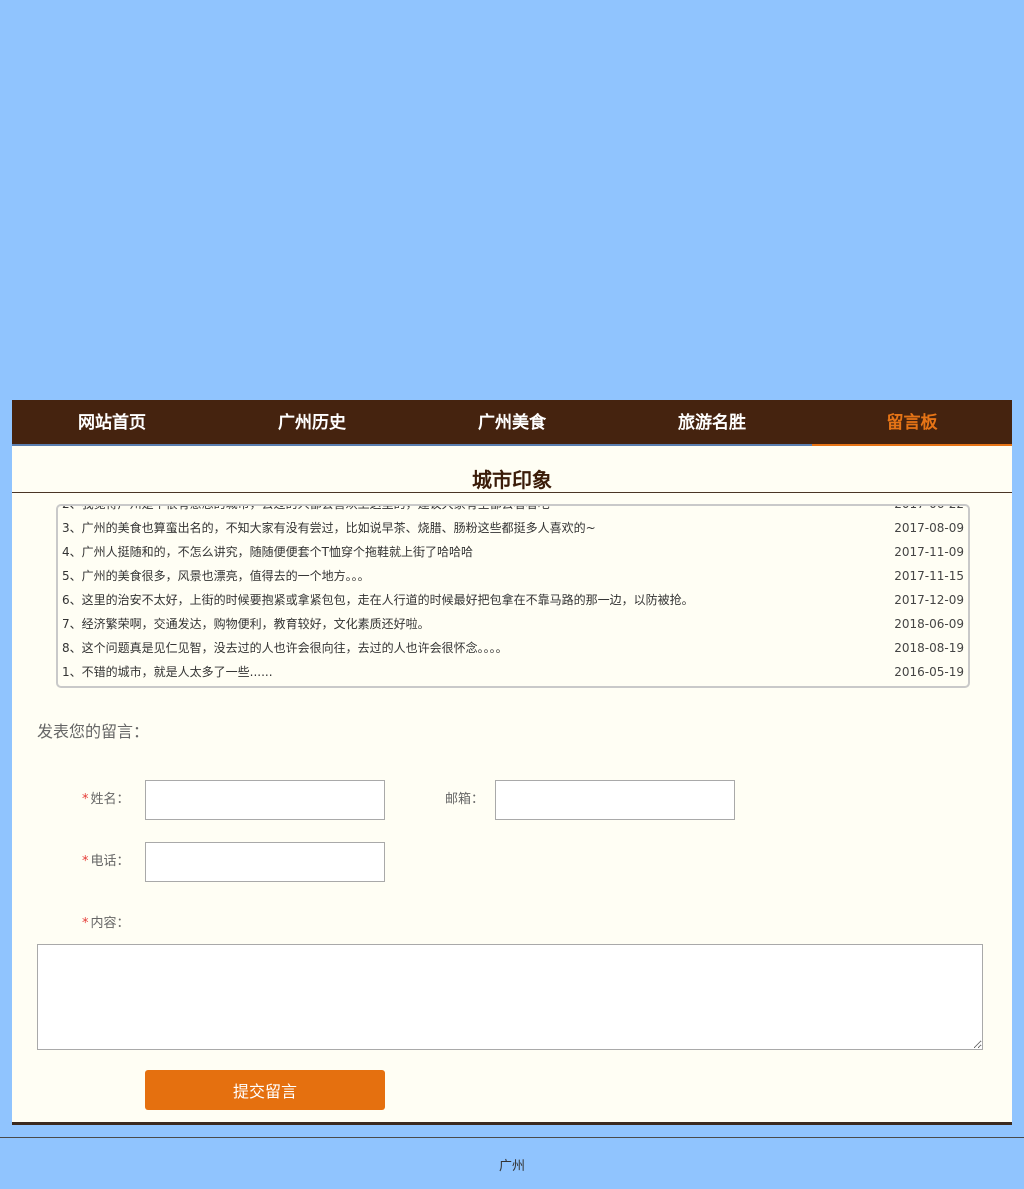 The width and height of the screenshot is (1024, 1189). Describe the element at coordinates (510, 997) in the screenshot. I see `content-textarea` at that location.